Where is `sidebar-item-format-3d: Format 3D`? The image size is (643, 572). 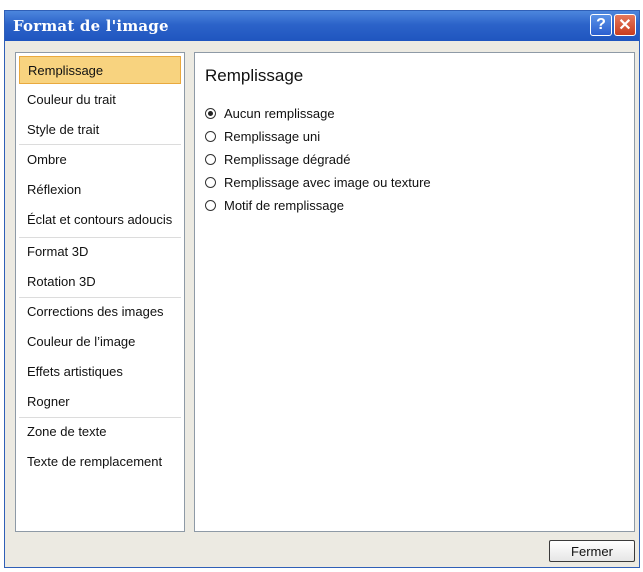 sidebar-item-format-3d: Format 3D is located at coordinates (100, 252).